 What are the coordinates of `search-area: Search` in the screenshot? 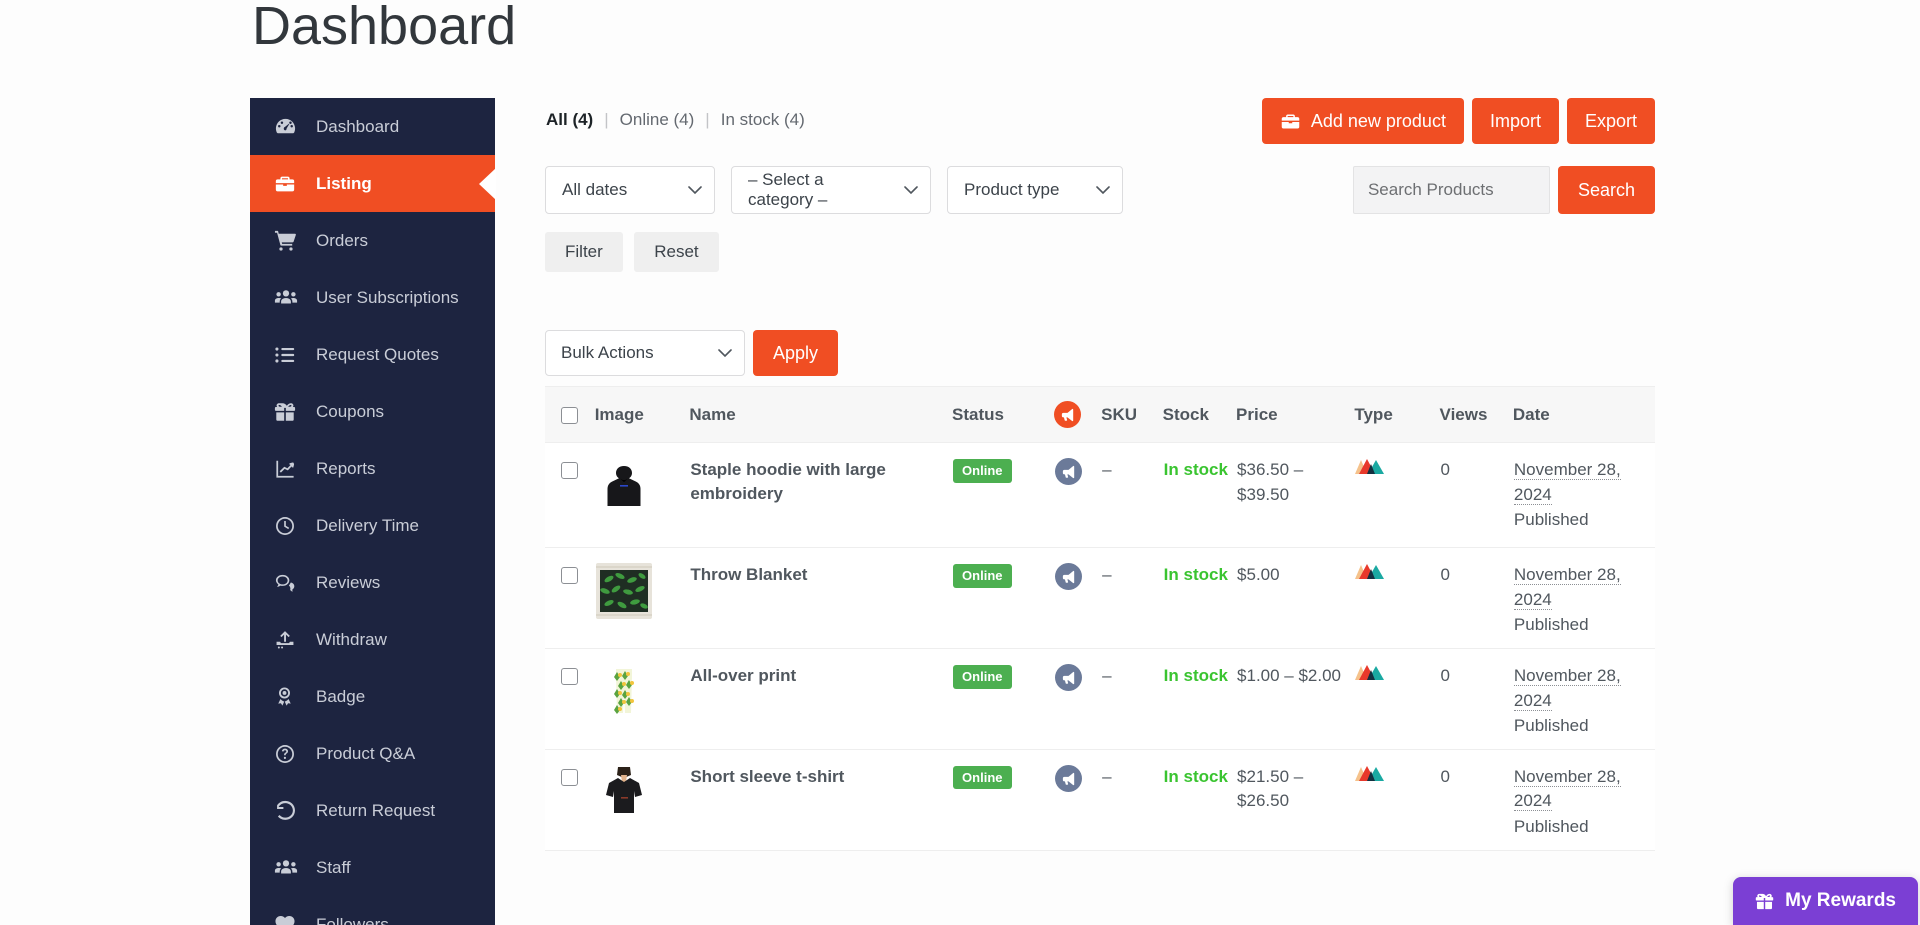 It's located at (1503, 190).